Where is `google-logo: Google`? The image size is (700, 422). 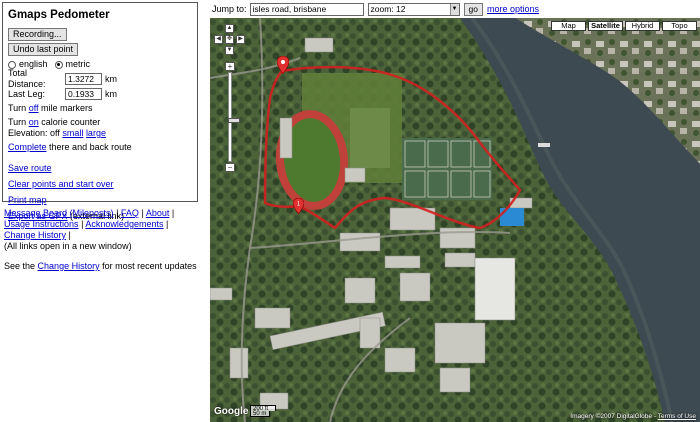
google-logo: Google is located at coordinates (231, 411).